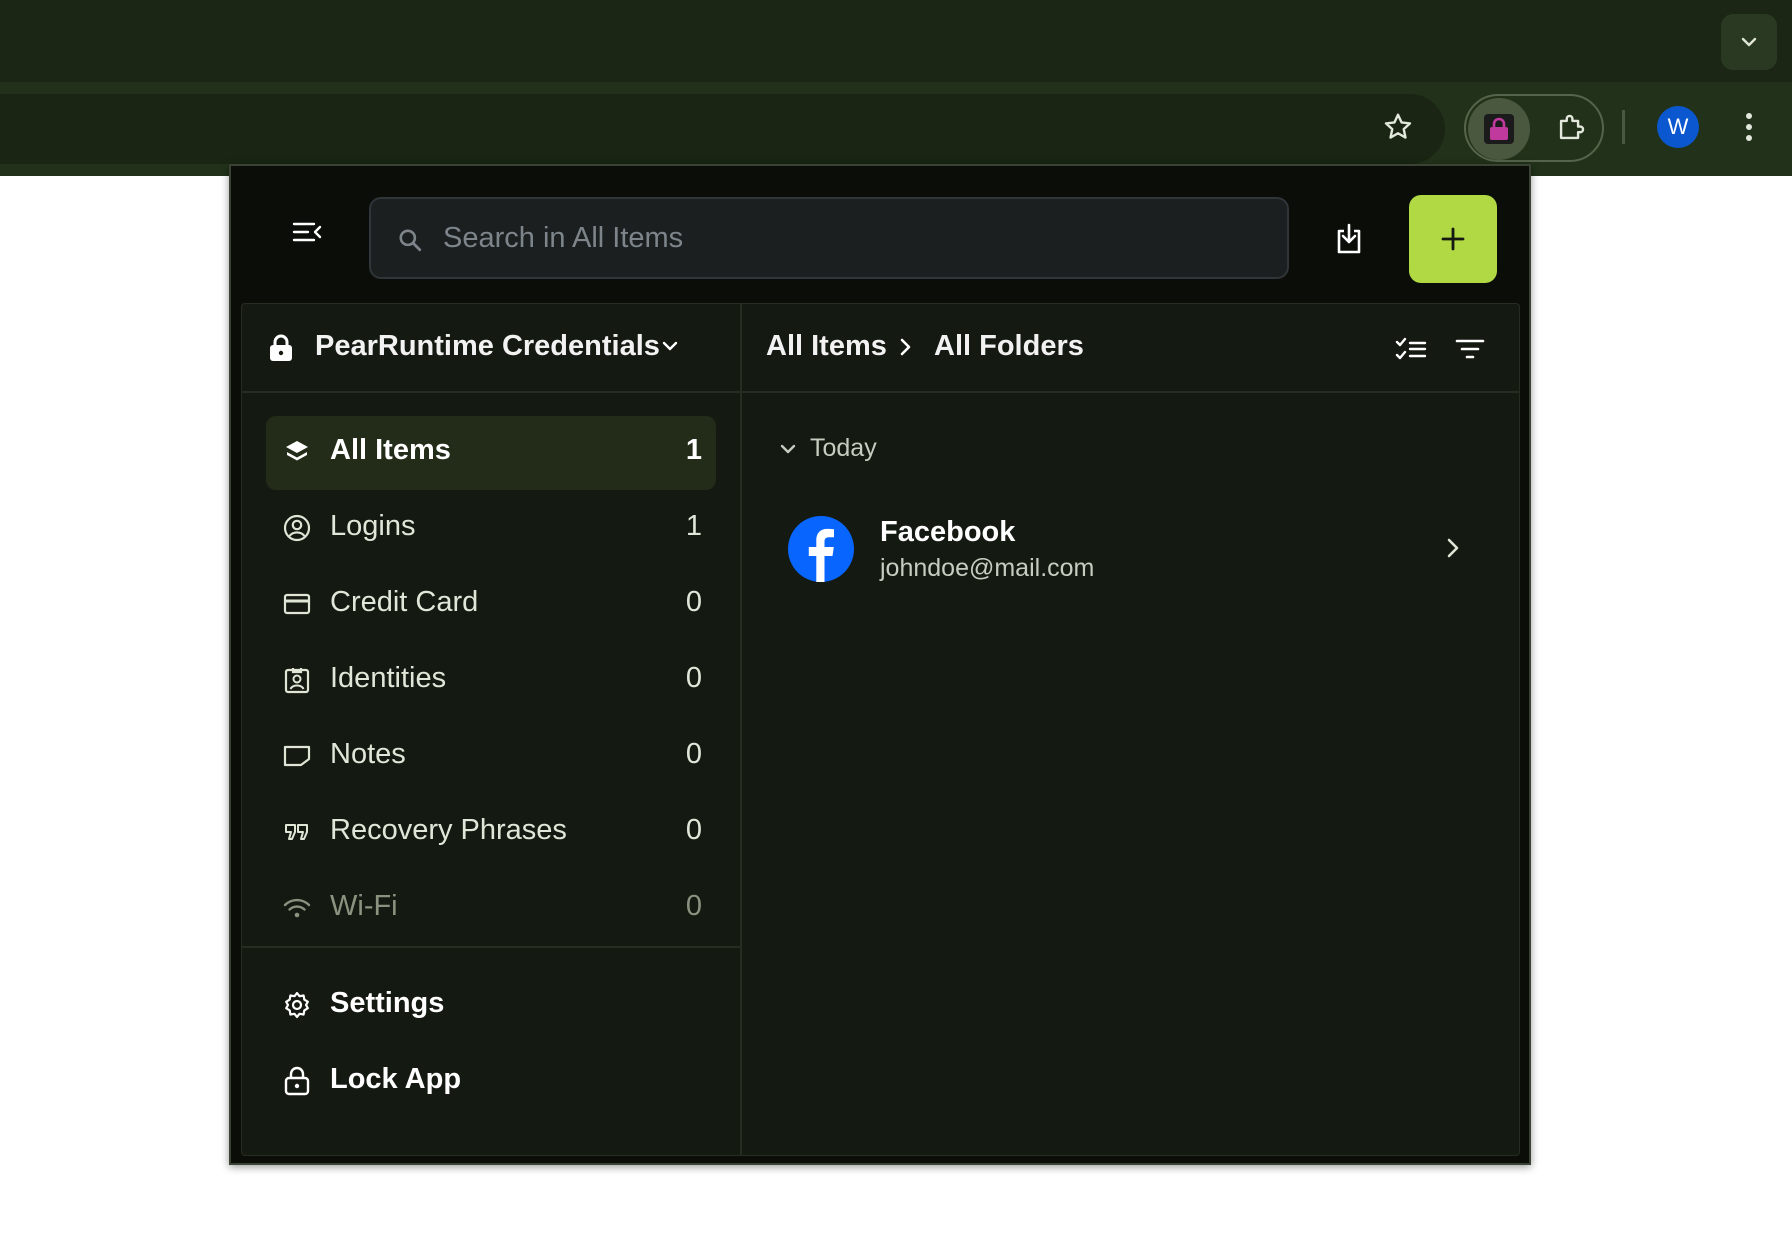 The width and height of the screenshot is (1792, 1238). I want to click on vault-name: PearRuntime Credentials, so click(487, 346).